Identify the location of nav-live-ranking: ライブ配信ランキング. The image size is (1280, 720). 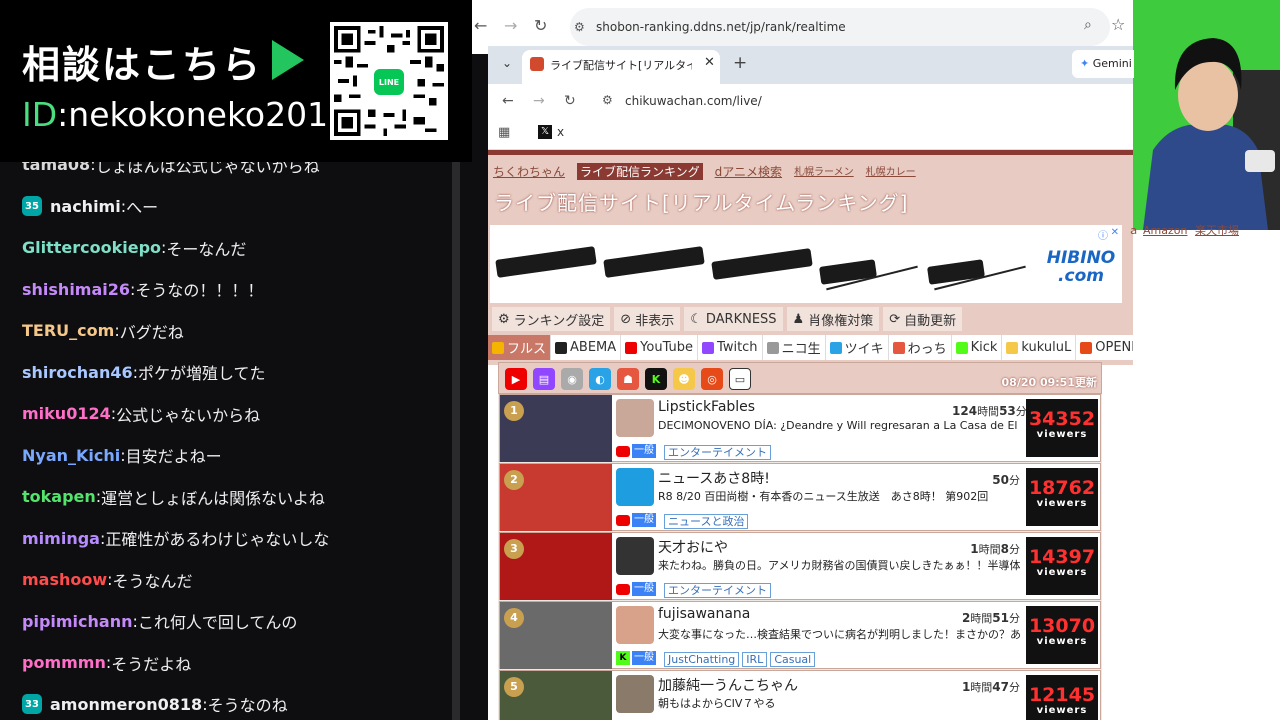
(640, 171).